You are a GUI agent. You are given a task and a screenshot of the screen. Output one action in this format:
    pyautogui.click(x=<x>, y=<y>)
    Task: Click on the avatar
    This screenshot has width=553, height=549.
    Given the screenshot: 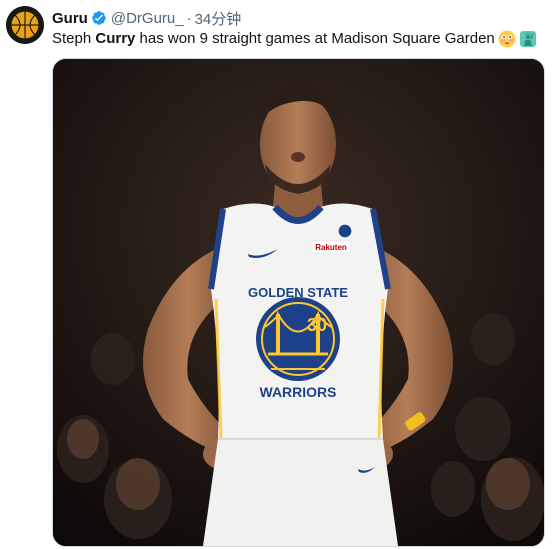 What is the action you would take?
    pyautogui.click(x=25, y=25)
    